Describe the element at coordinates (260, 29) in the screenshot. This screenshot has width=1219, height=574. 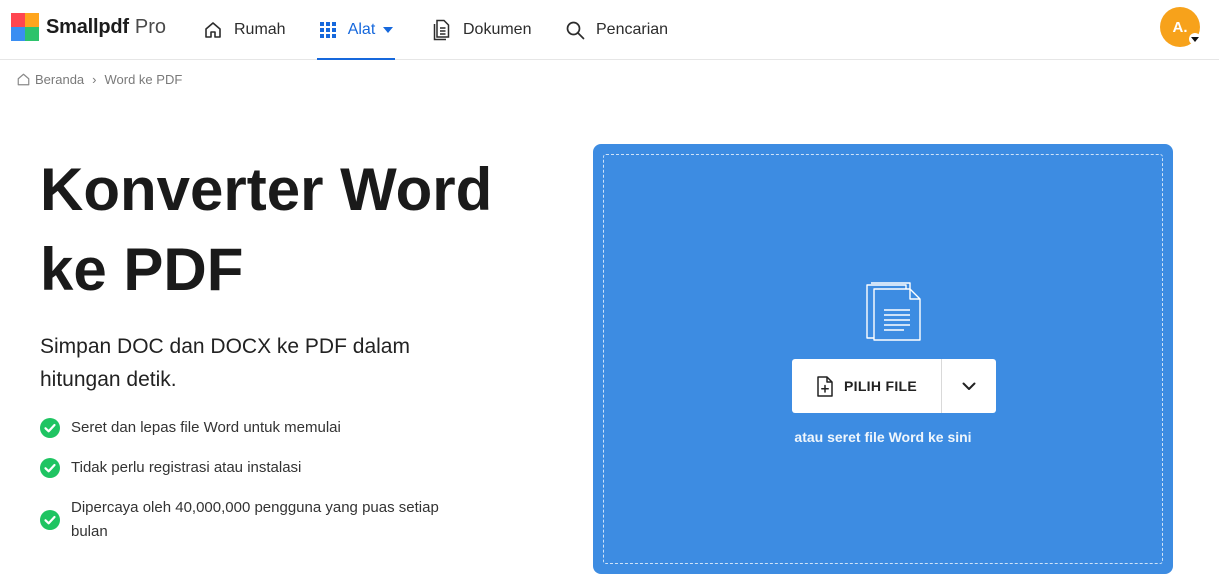
I see `nav-item-label: Rumah` at that location.